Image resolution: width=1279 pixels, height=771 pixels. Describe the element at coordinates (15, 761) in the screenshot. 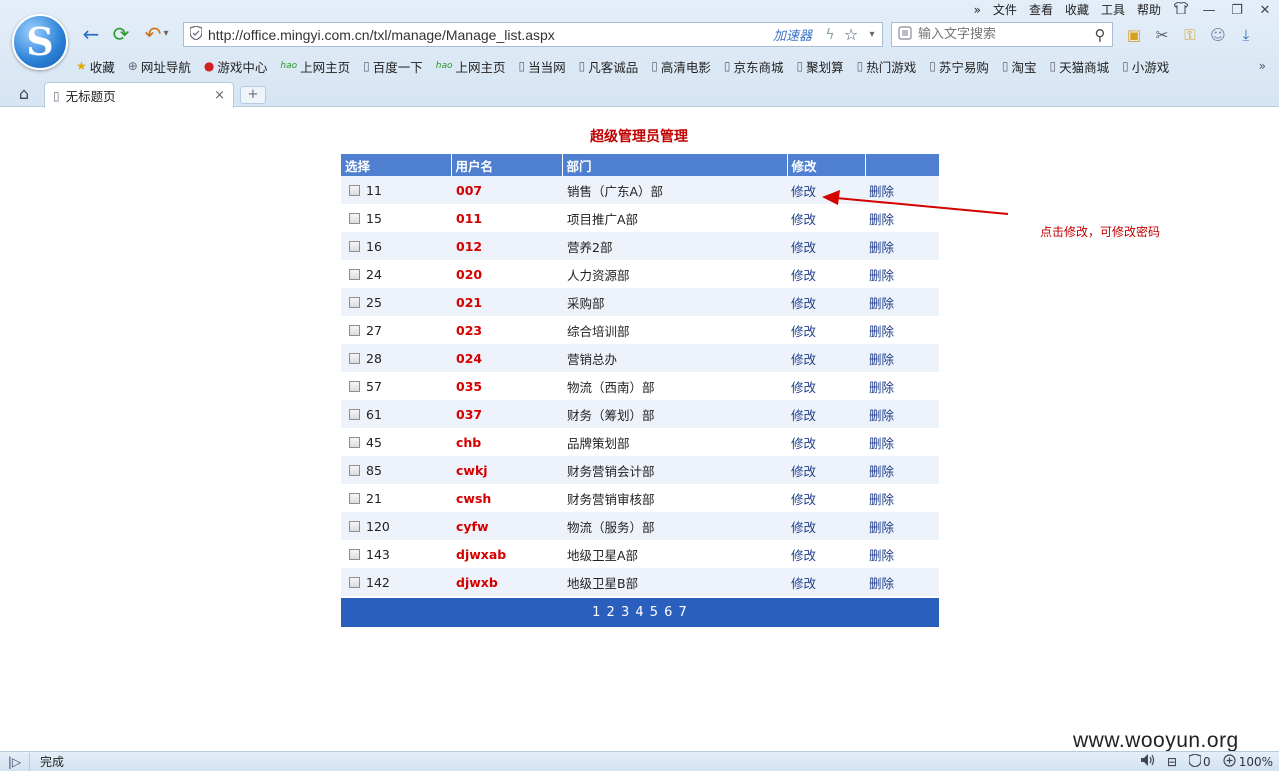

I see `sidebar-toggle-icon: |▷` at that location.